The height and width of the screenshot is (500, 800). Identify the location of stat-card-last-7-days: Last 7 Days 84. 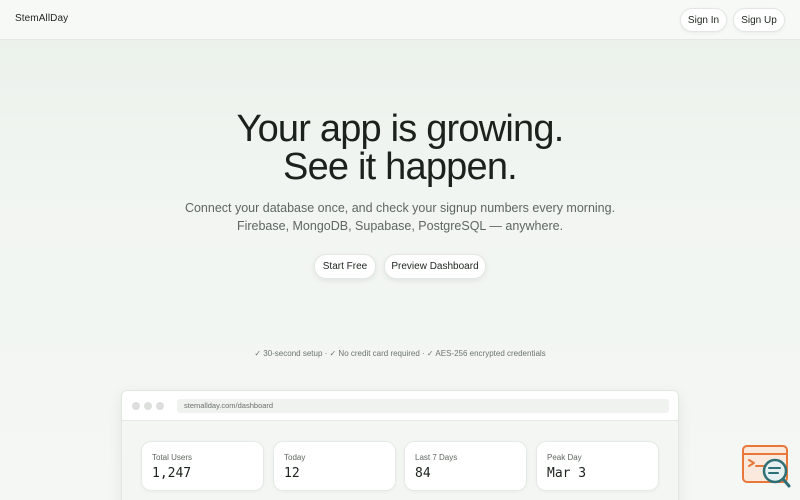
(465, 466).